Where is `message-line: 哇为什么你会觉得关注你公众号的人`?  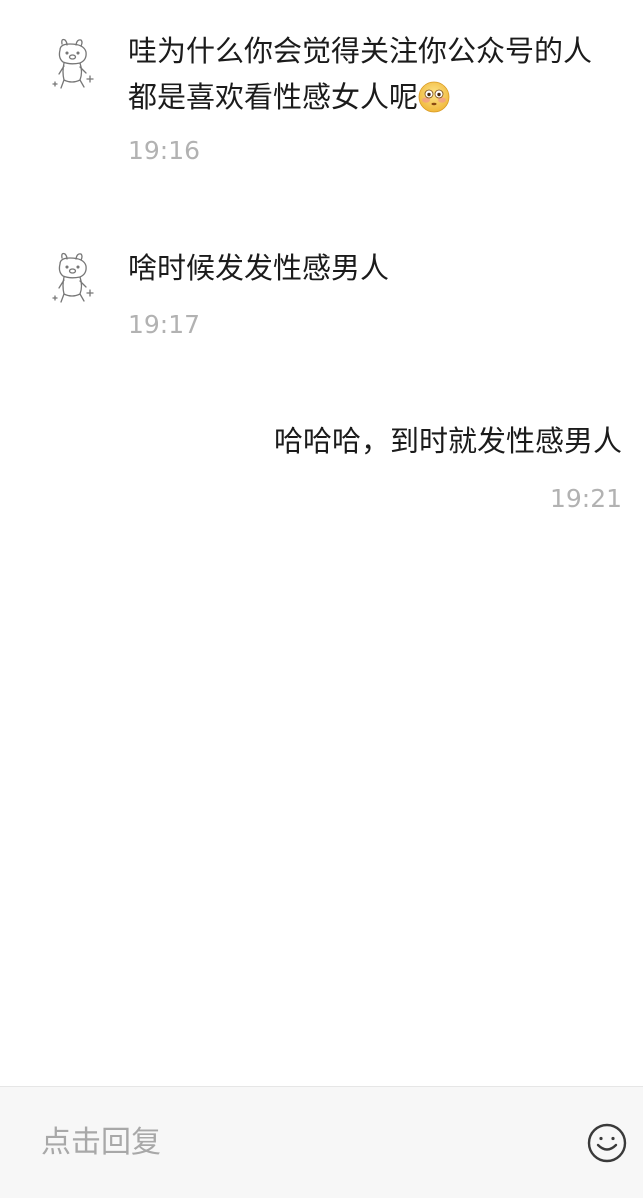 message-line: 哇为什么你会觉得关注你公众号的人 is located at coordinates (360, 51).